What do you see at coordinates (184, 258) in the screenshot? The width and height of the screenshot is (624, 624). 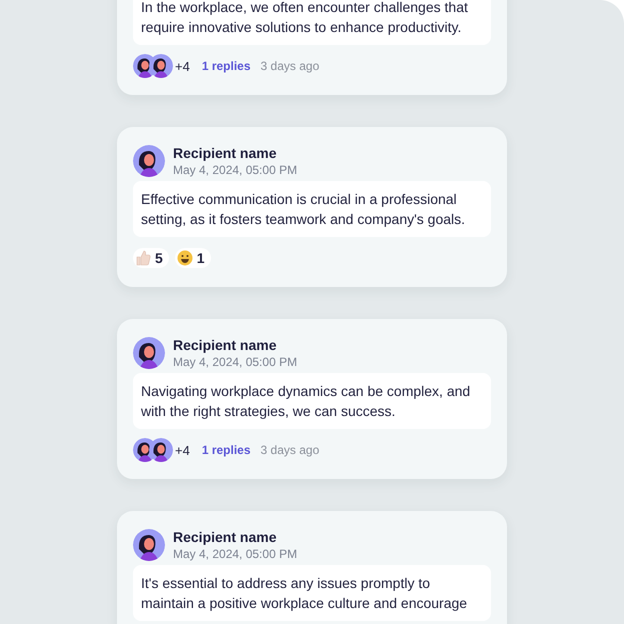 I see `grinning-face-icon` at bounding box center [184, 258].